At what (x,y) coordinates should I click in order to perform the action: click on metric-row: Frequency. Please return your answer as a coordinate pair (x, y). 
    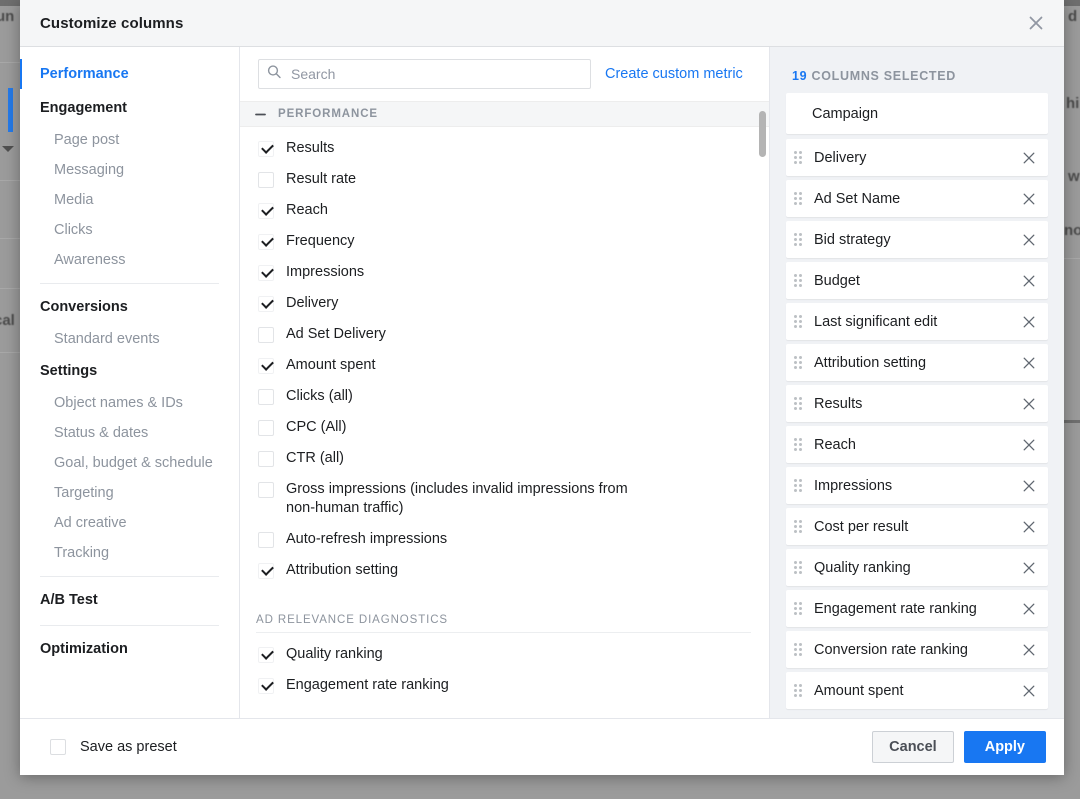
    Looking at the image, I should click on (504, 241).